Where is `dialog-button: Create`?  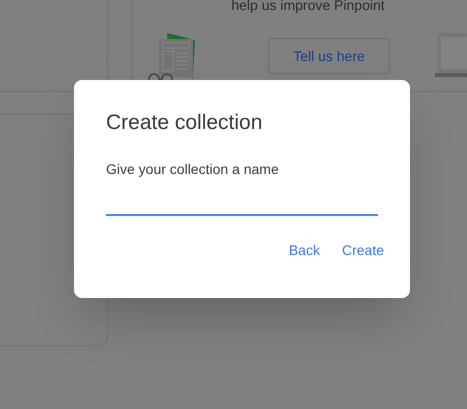
dialog-button: Create is located at coordinates (363, 250).